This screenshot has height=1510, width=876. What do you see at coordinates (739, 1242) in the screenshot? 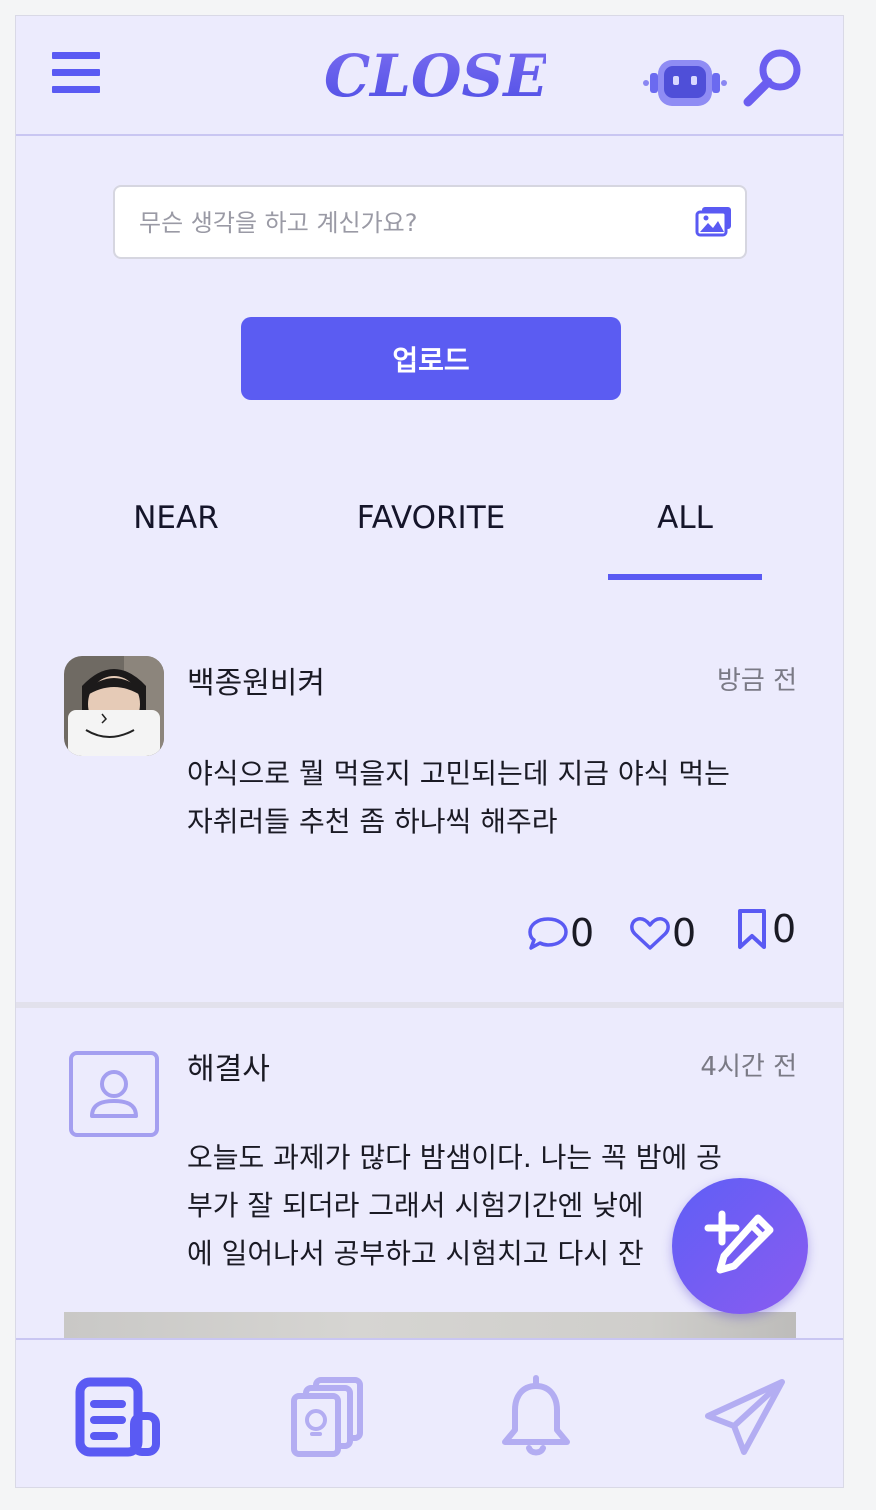
I see `write-post-icon` at bounding box center [739, 1242].